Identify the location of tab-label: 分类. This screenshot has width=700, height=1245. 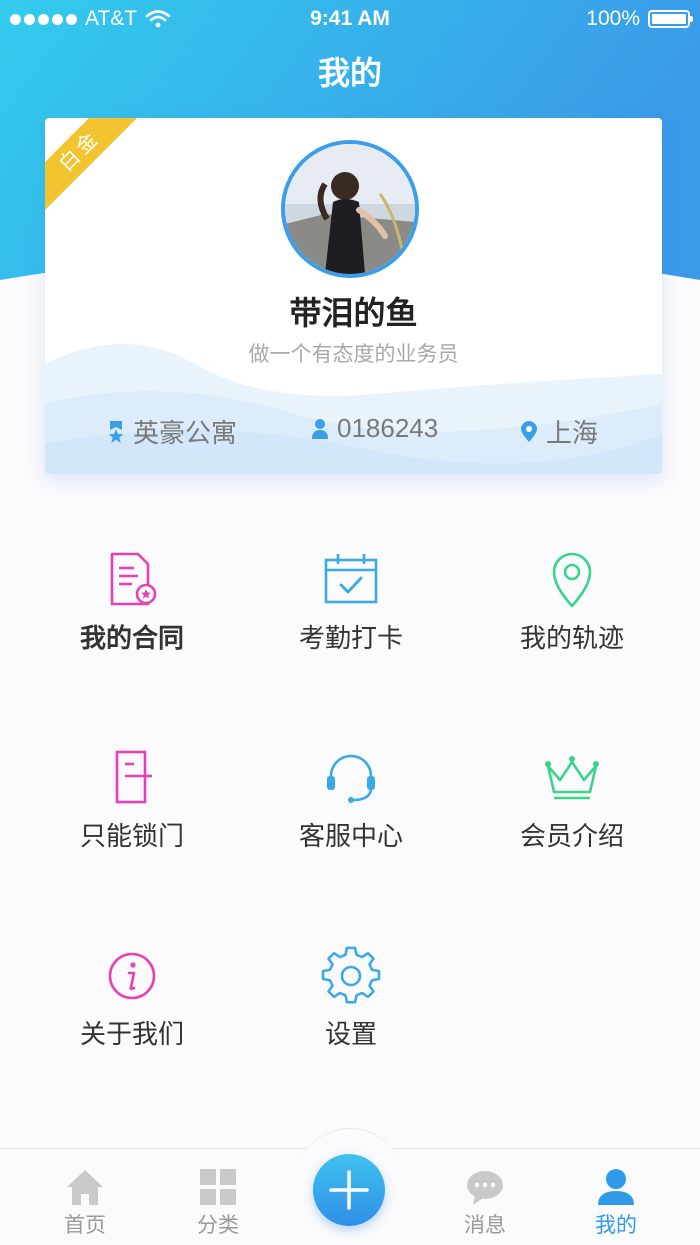
(218, 1225).